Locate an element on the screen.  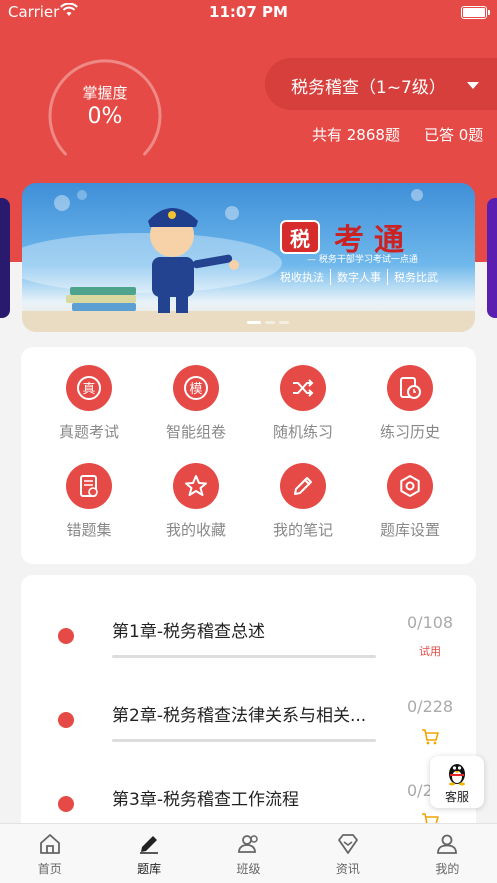
bottom-tab-bar: 首页 题库 班级 资讯 我的 is located at coordinates (248, 853).